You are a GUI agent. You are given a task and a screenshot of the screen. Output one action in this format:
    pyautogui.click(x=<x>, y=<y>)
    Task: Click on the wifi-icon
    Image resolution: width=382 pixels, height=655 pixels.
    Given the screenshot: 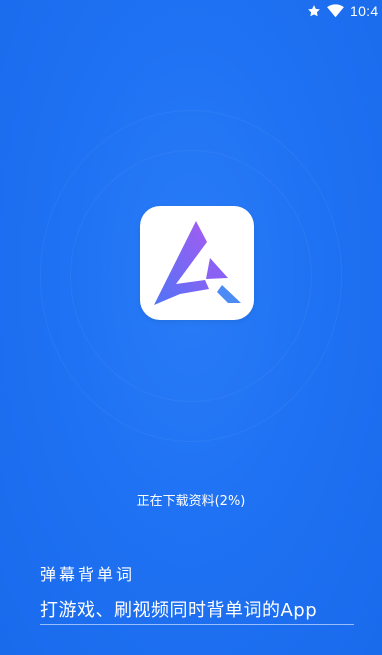 What is the action you would take?
    pyautogui.click(x=335, y=11)
    